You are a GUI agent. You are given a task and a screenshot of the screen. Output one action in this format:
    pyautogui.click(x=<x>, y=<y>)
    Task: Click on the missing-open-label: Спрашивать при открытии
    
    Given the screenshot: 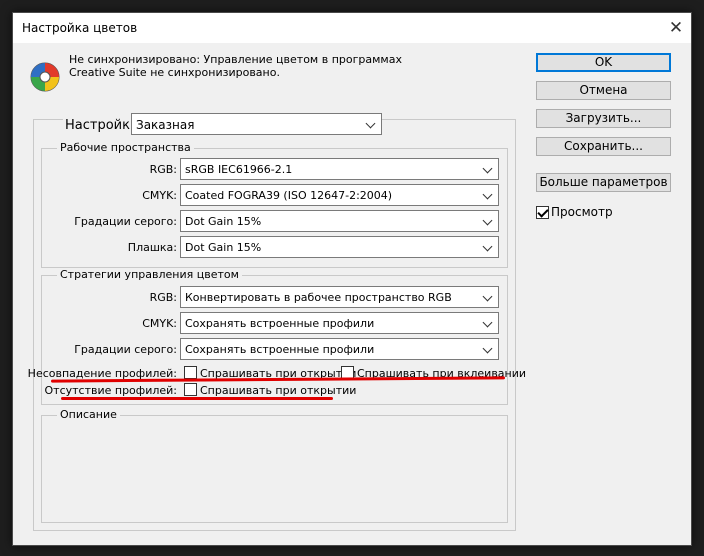 What is the action you would take?
    pyautogui.click(x=278, y=390)
    